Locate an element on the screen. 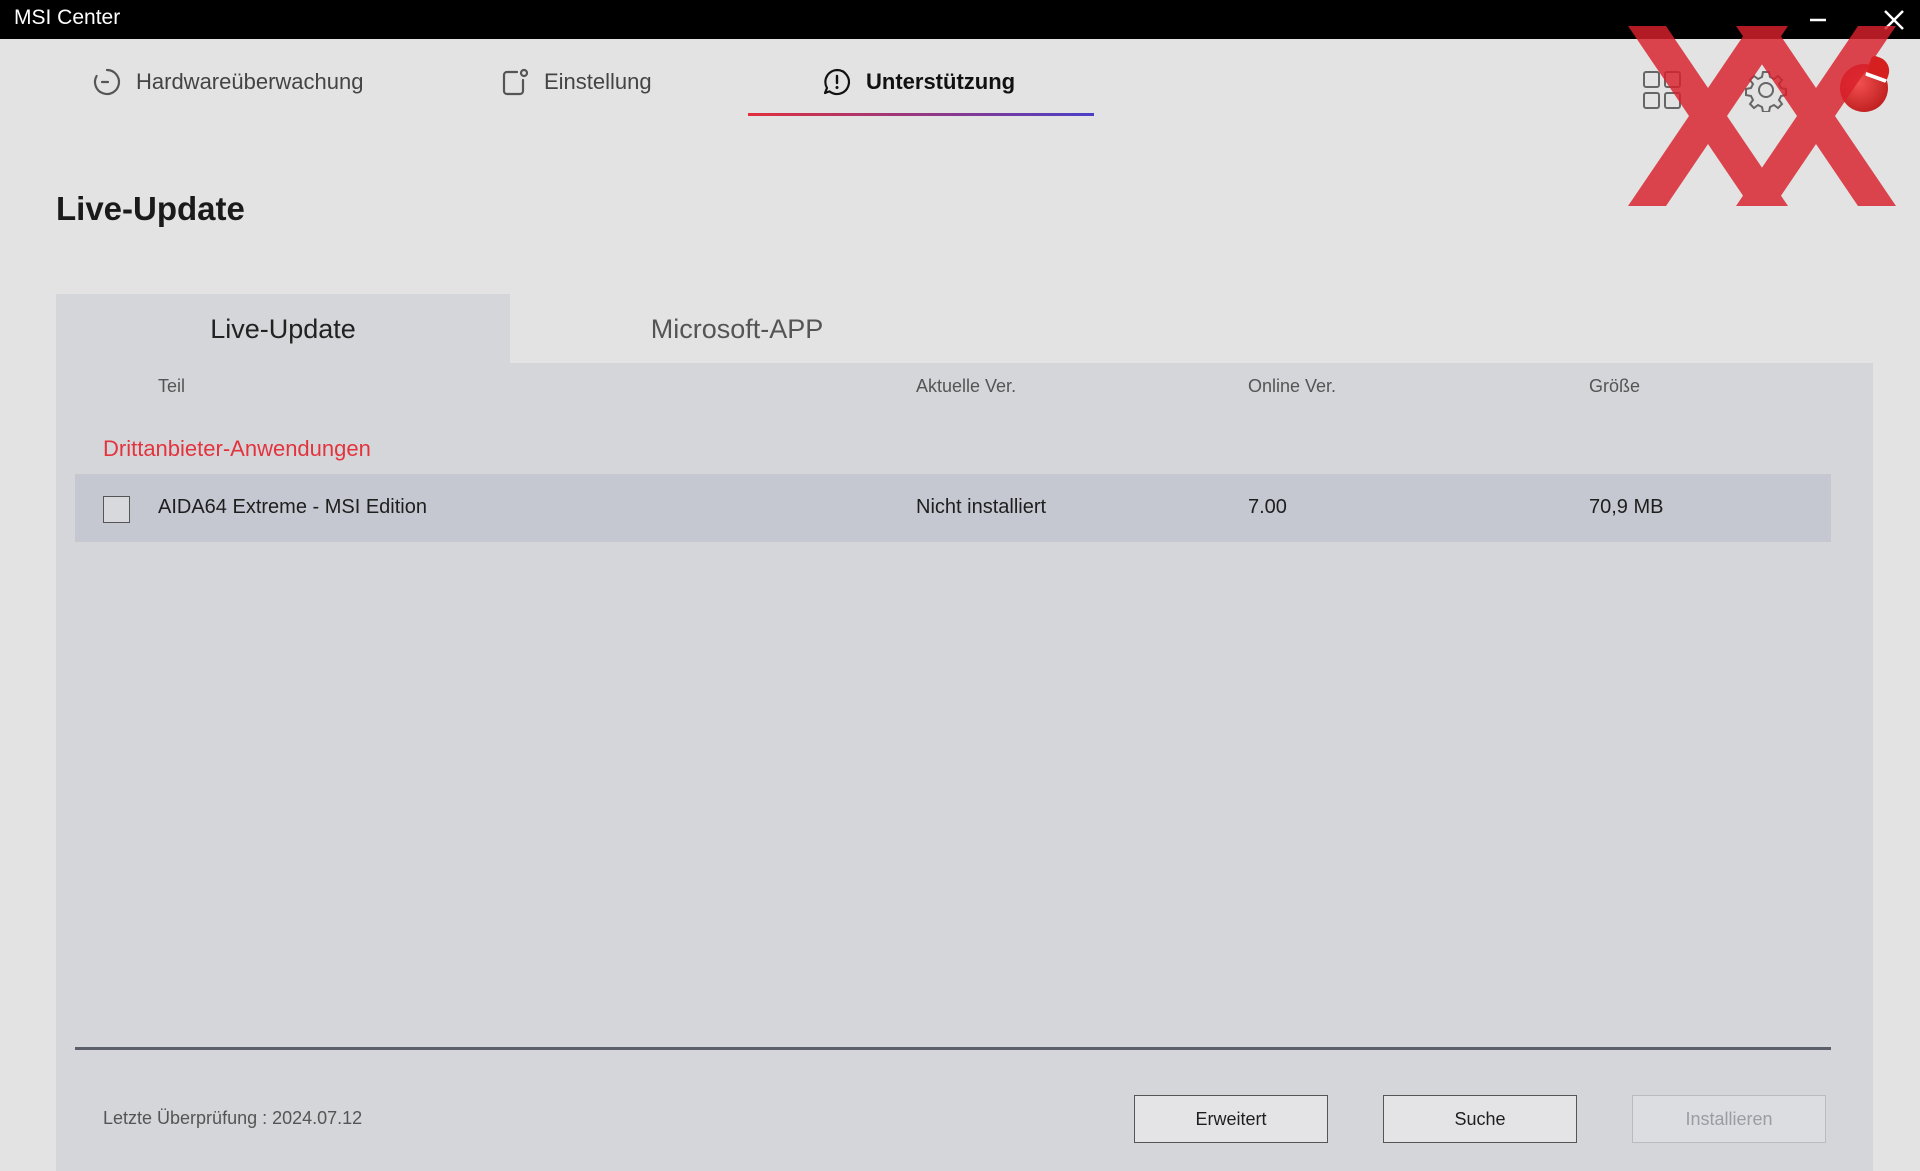 Image resolution: width=1920 pixels, height=1171 pixels. avatar is located at coordinates (1864, 88).